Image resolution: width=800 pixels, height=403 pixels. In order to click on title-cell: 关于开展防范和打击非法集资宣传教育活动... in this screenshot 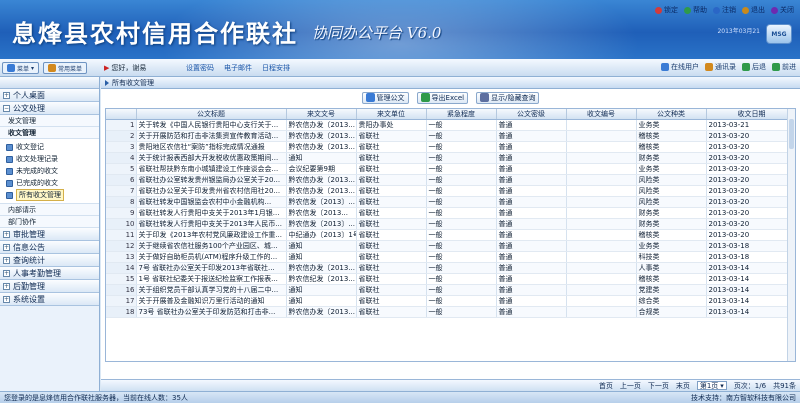, I will do `click(211, 136)`.